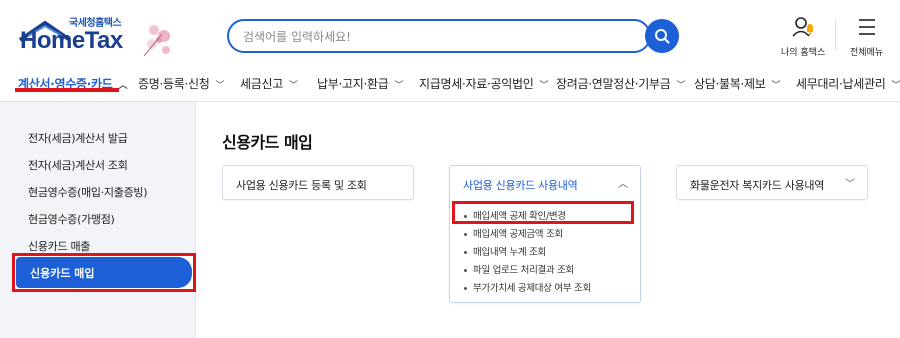 Image resolution: width=900 pixels, height=338 pixels. I want to click on sidebar-item-label: 현금영수증(가맹점), so click(71, 219).